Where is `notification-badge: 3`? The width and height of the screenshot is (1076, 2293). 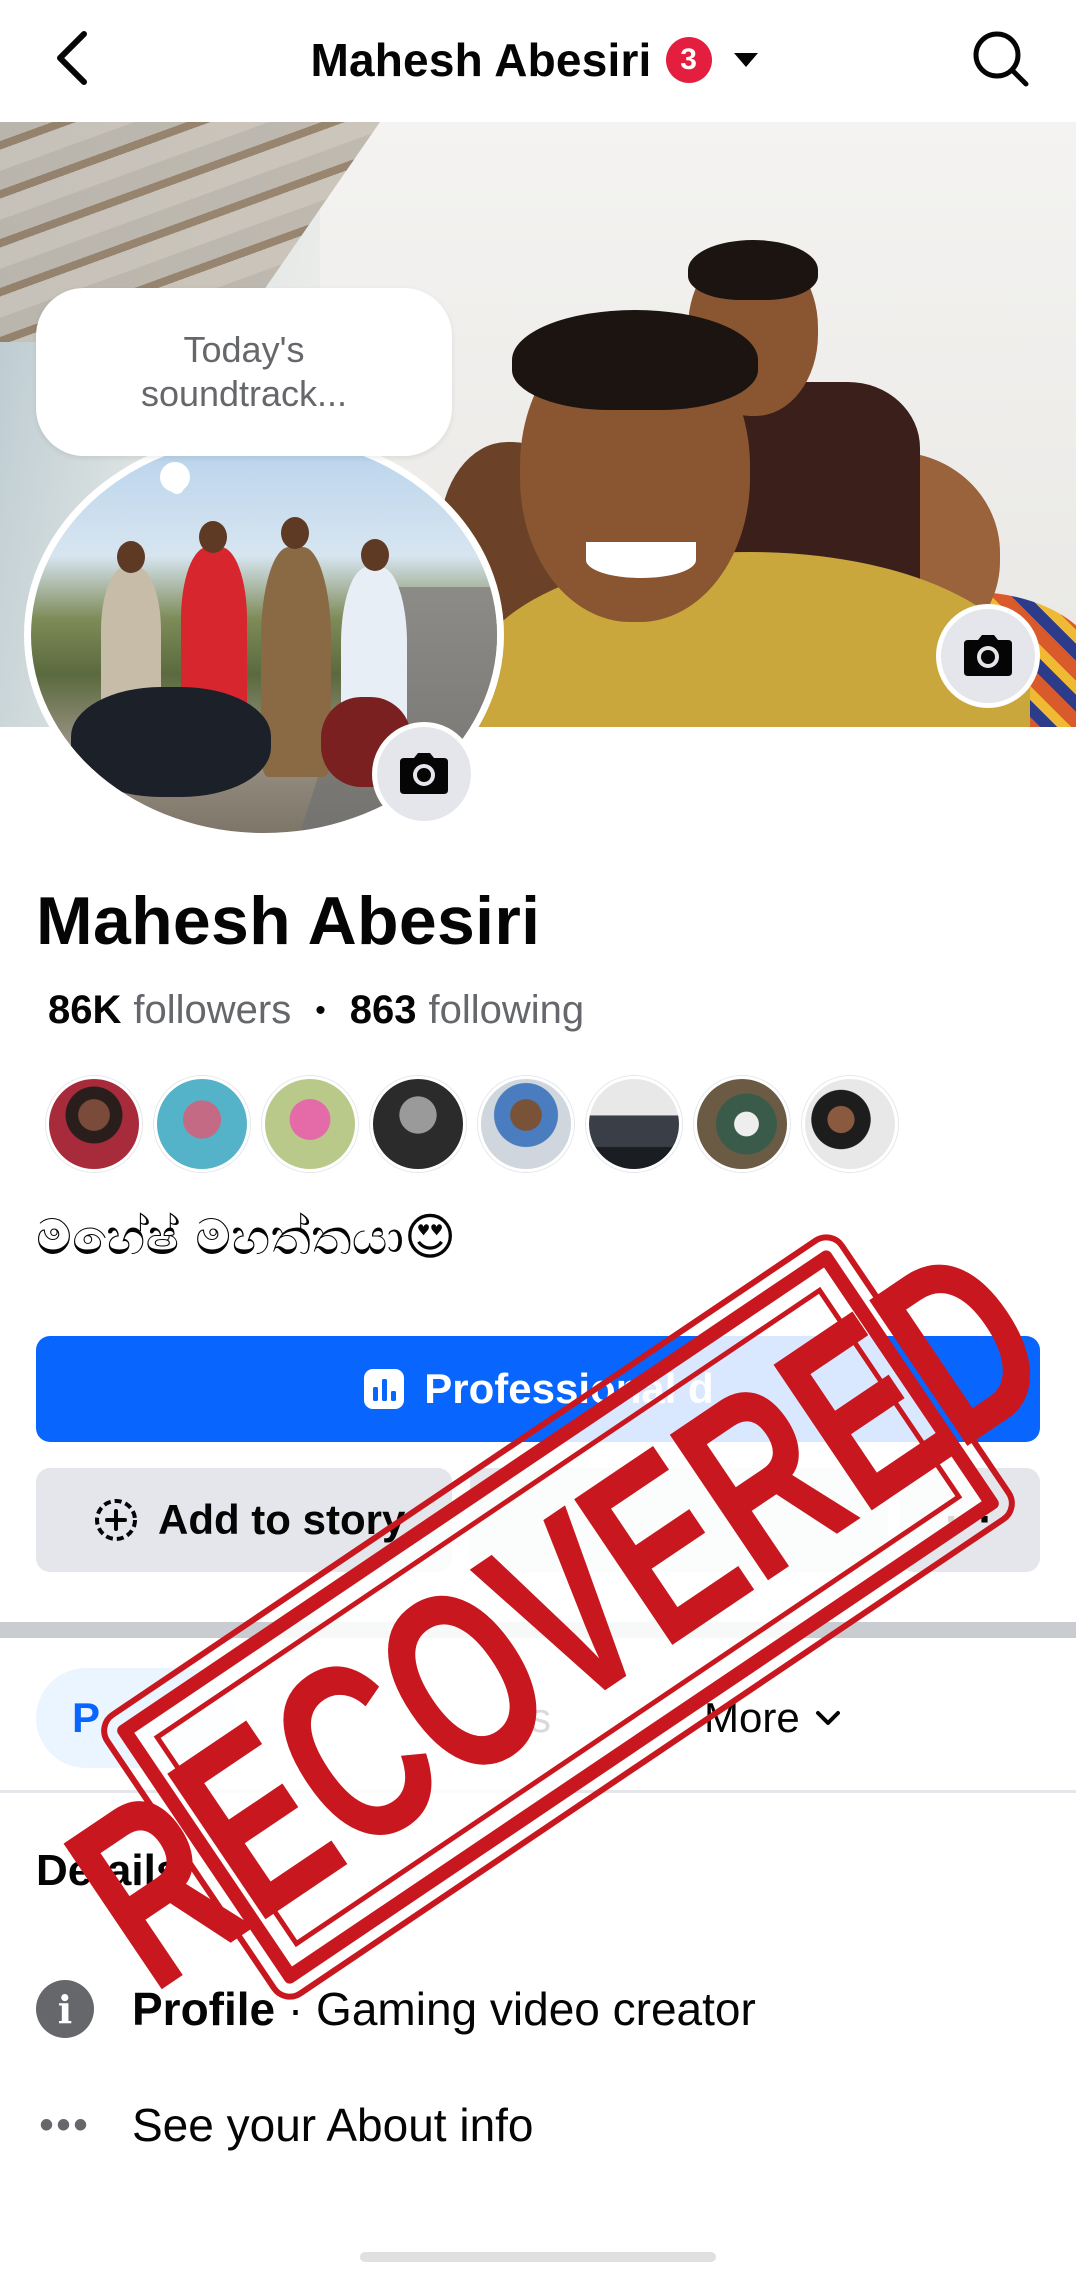
notification-badge: 3 is located at coordinates (688, 60).